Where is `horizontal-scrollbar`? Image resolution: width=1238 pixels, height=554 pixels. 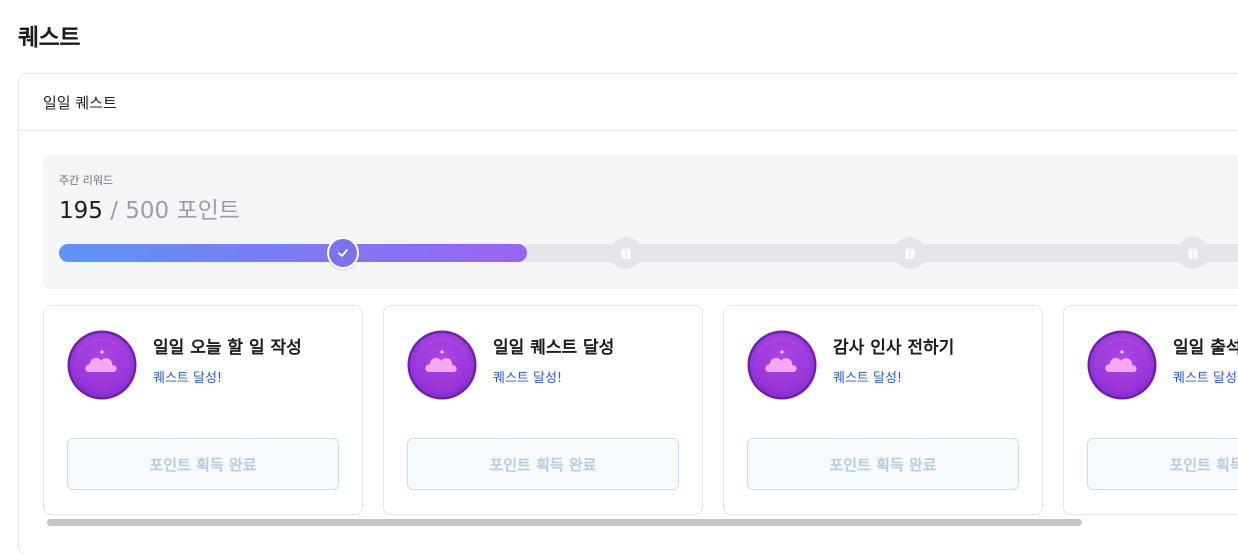 horizontal-scrollbar is located at coordinates (640, 522).